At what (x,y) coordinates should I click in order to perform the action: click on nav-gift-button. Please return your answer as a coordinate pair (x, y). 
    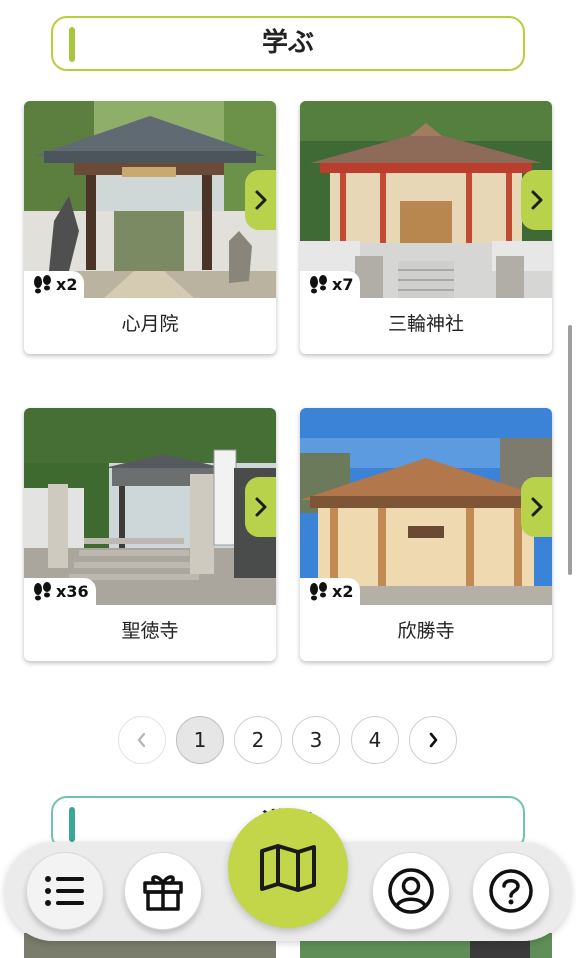
    Looking at the image, I should click on (163, 891).